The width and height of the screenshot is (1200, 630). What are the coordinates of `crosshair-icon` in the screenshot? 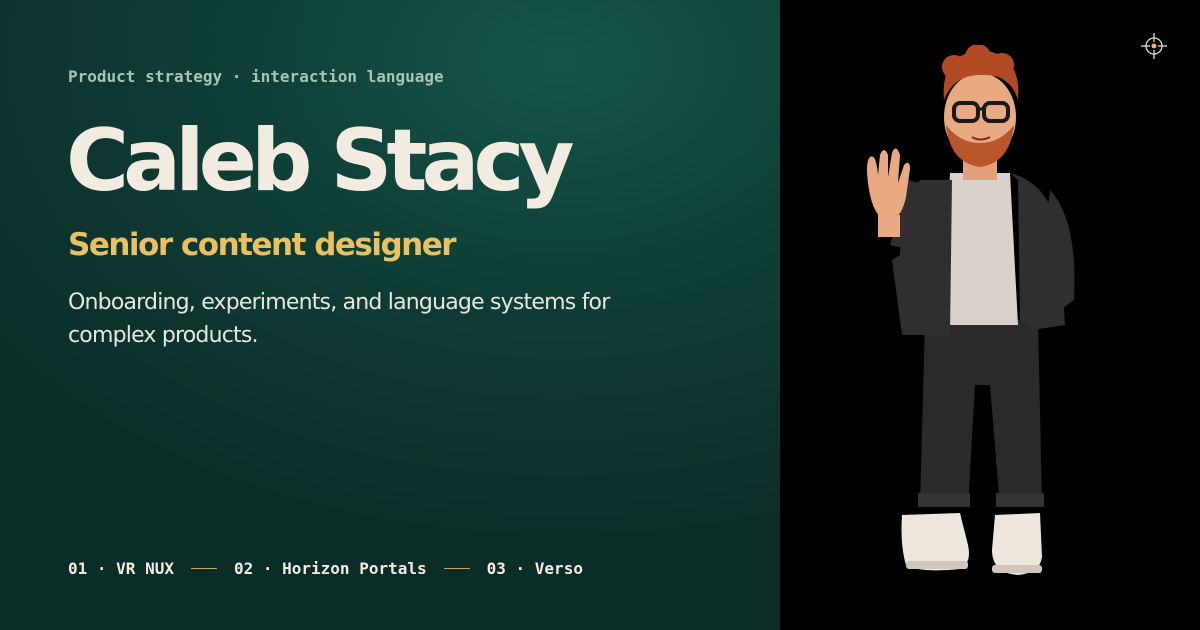 It's located at (1154, 46).